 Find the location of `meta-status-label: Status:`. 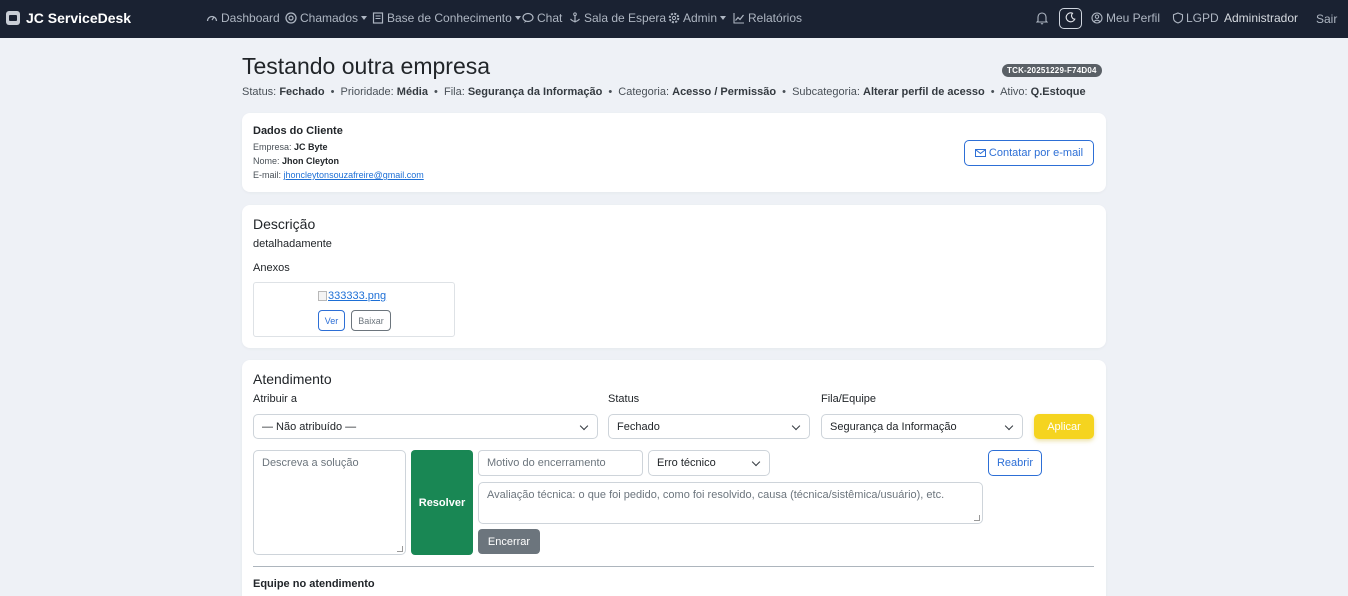

meta-status-label: Status: is located at coordinates (259, 92).